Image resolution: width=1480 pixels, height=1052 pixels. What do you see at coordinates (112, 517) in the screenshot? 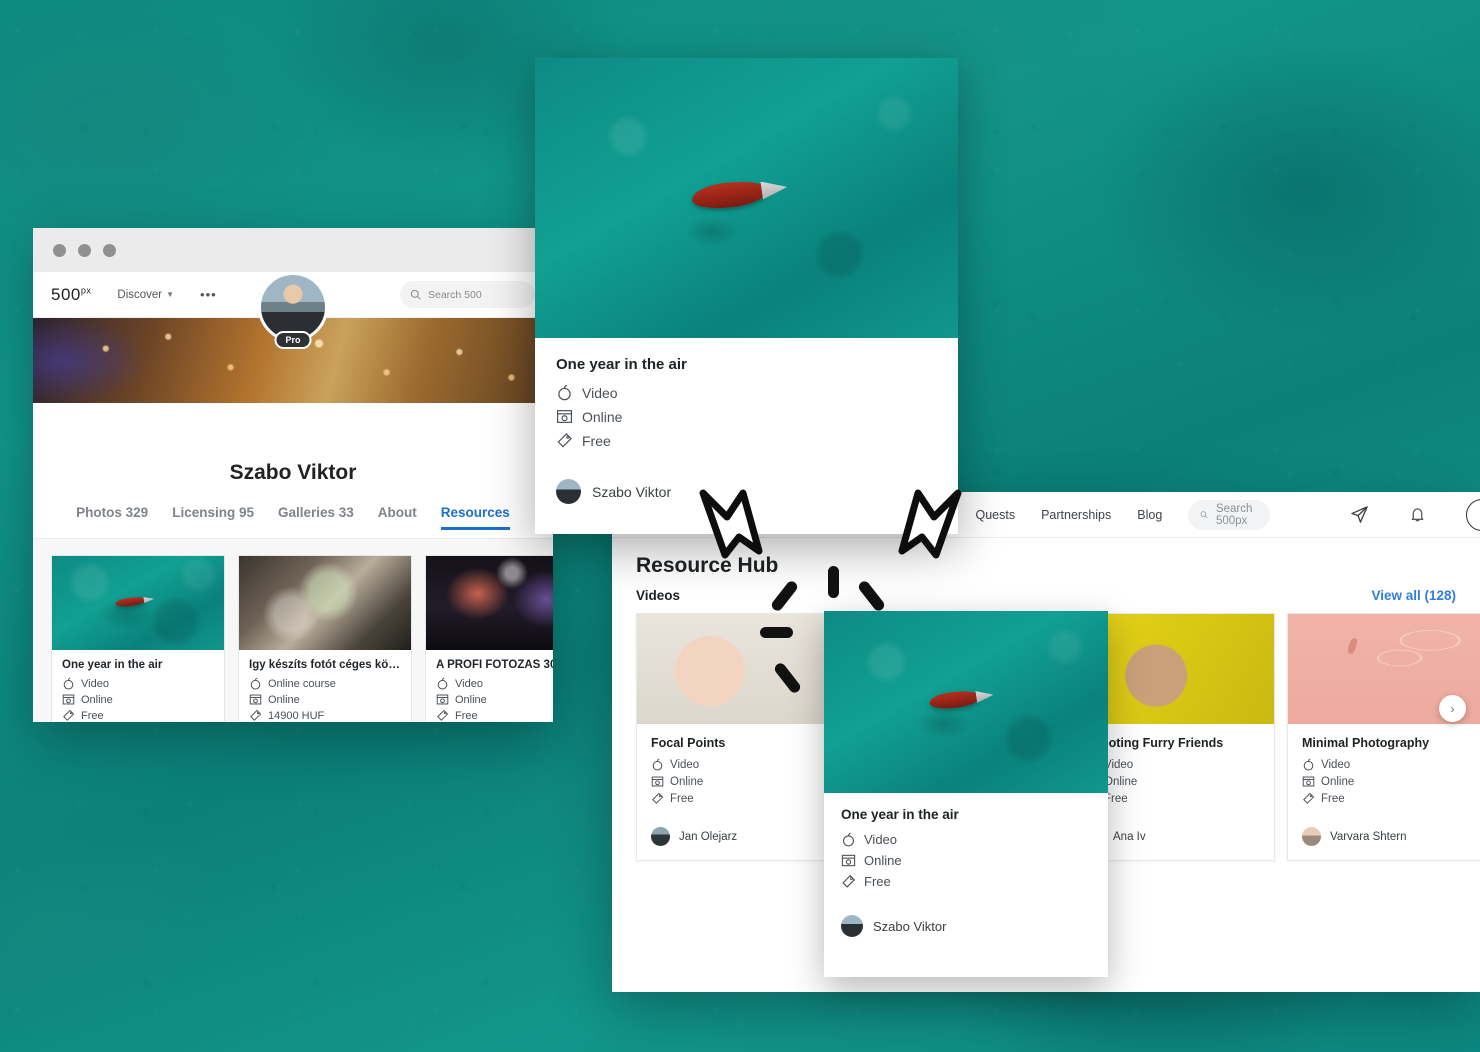
I see `tab-photos: Photos 329` at bounding box center [112, 517].